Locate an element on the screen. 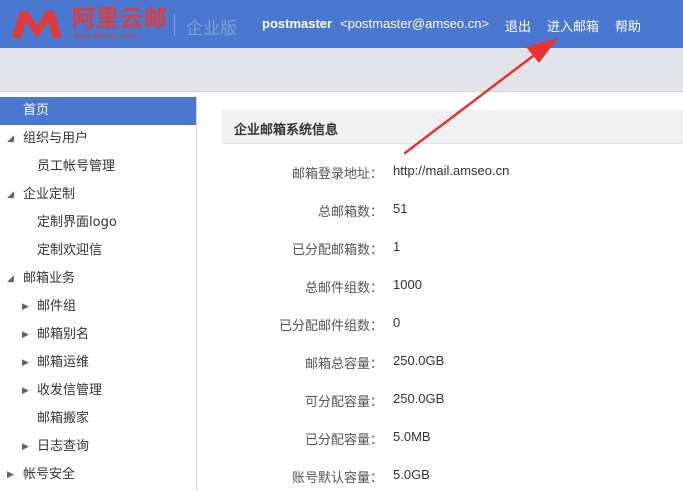 This screenshot has width=683, height=491. user-email: <postmaster@amseo.cn> is located at coordinates (415, 23).